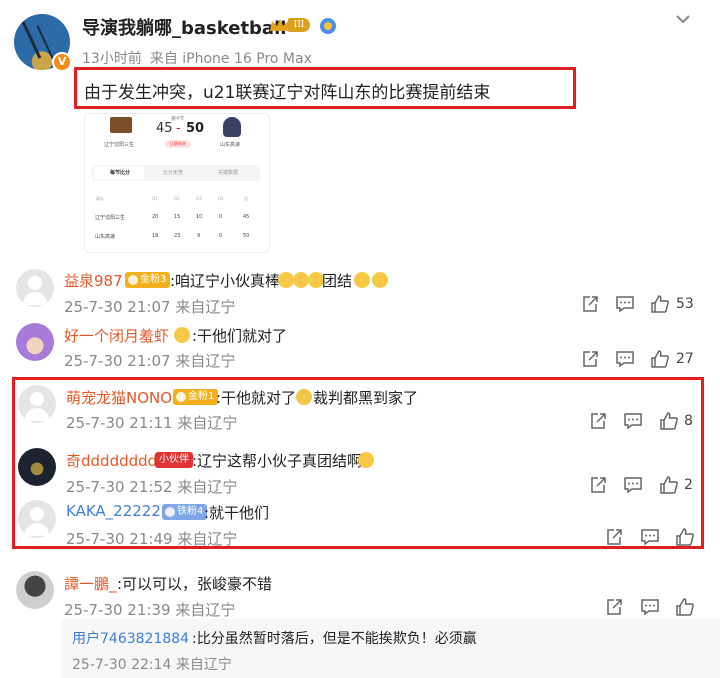  I want to click on fan-badge: 金粉3, so click(148, 280).